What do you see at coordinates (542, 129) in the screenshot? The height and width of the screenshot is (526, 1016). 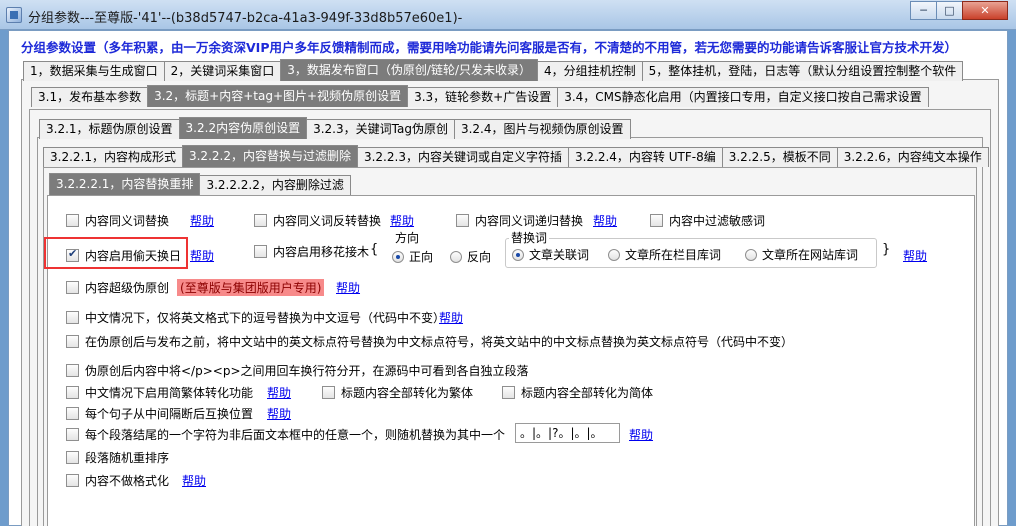 I see `tab-media-pseudo: 3.2.4，图片与视频伪原创设置` at bounding box center [542, 129].